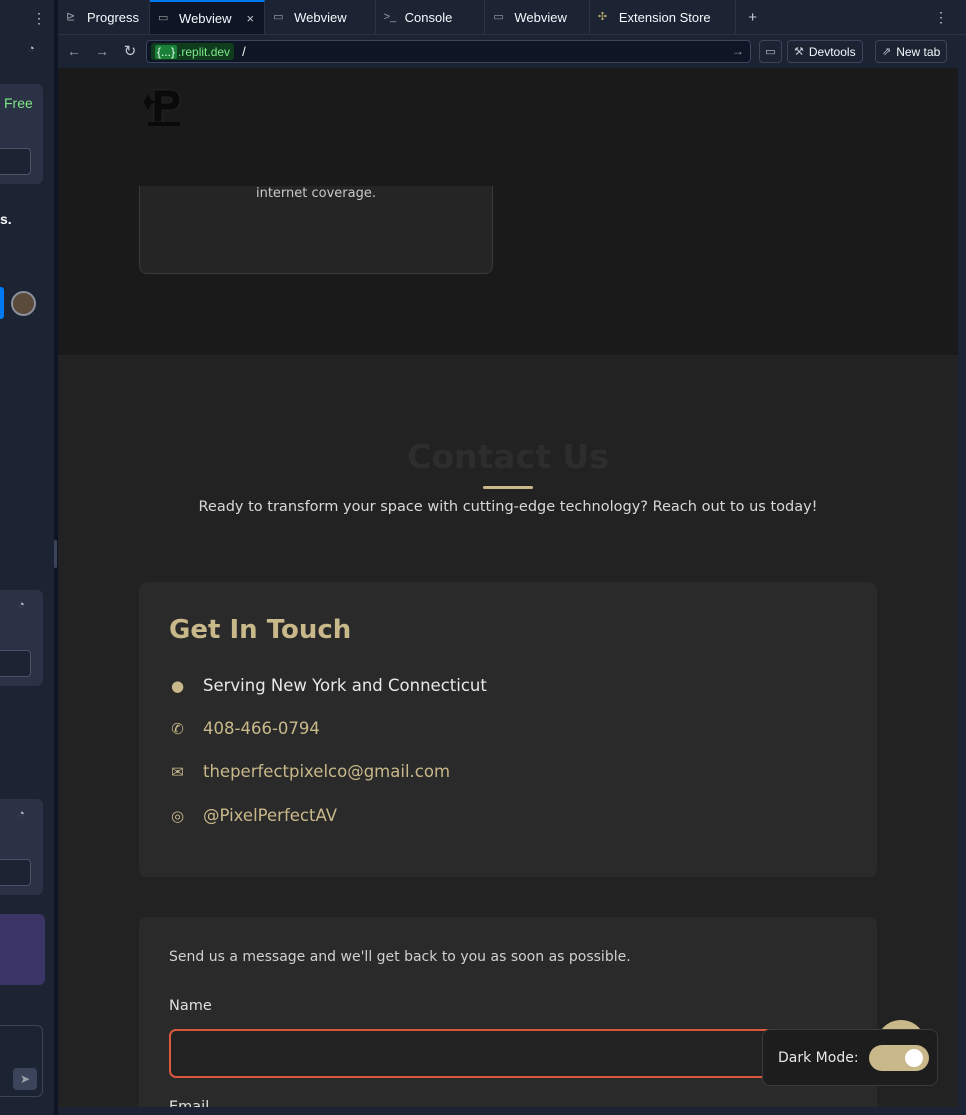 The image size is (966, 1115). Describe the element at coordinates (508, 127) in the screenshot. I see `site-header` at that location.